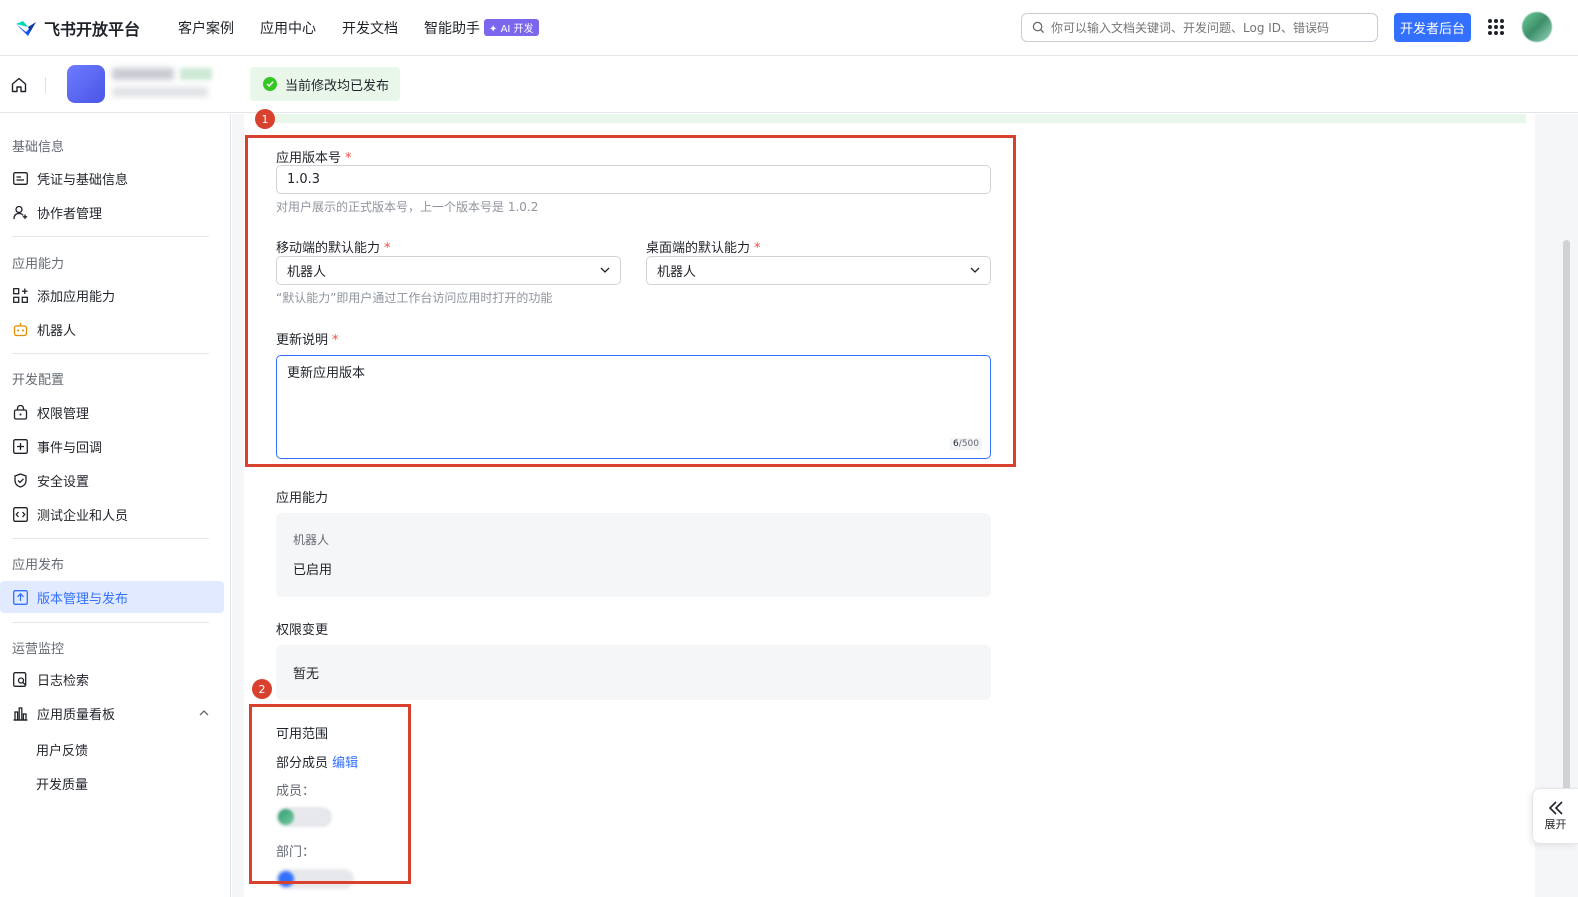 The image size is (1578, 897). Describe the element at coordinates (1555, 808) in the screenshot. I see `double-chevron-left-icon` at that location.